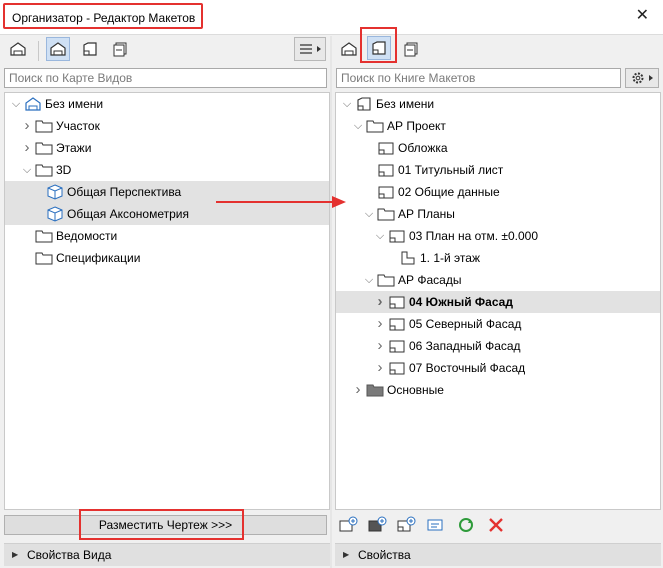 The image size is (663, 568). Describe the element at coordinates (379, 48) in the screenshot. I see `layout-book-active-icon` at that location.